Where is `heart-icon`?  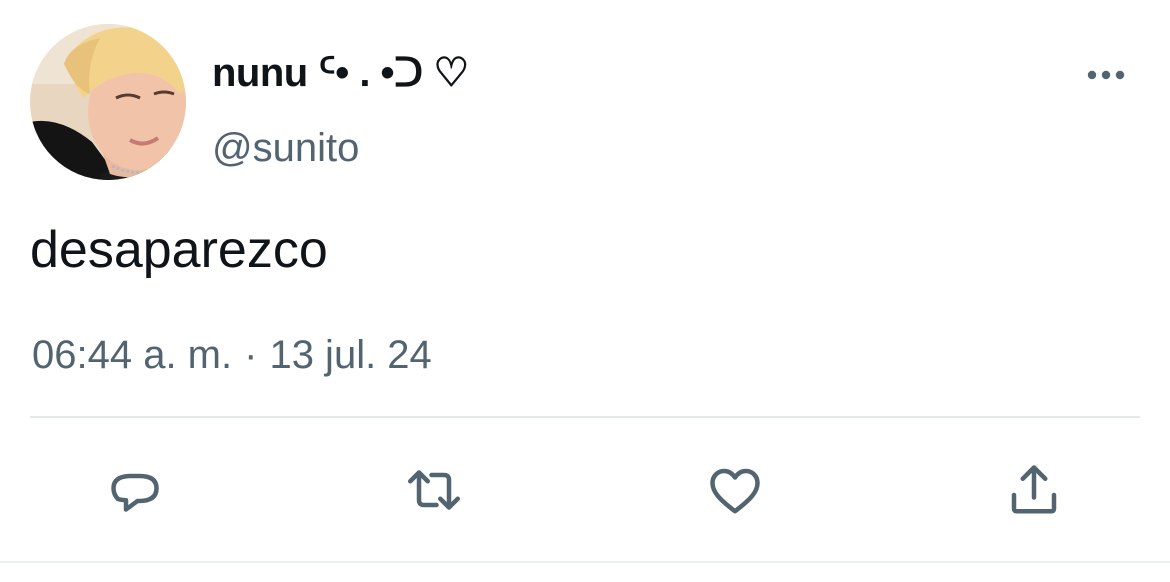
heart-icon is located at coordinates (735, 491).